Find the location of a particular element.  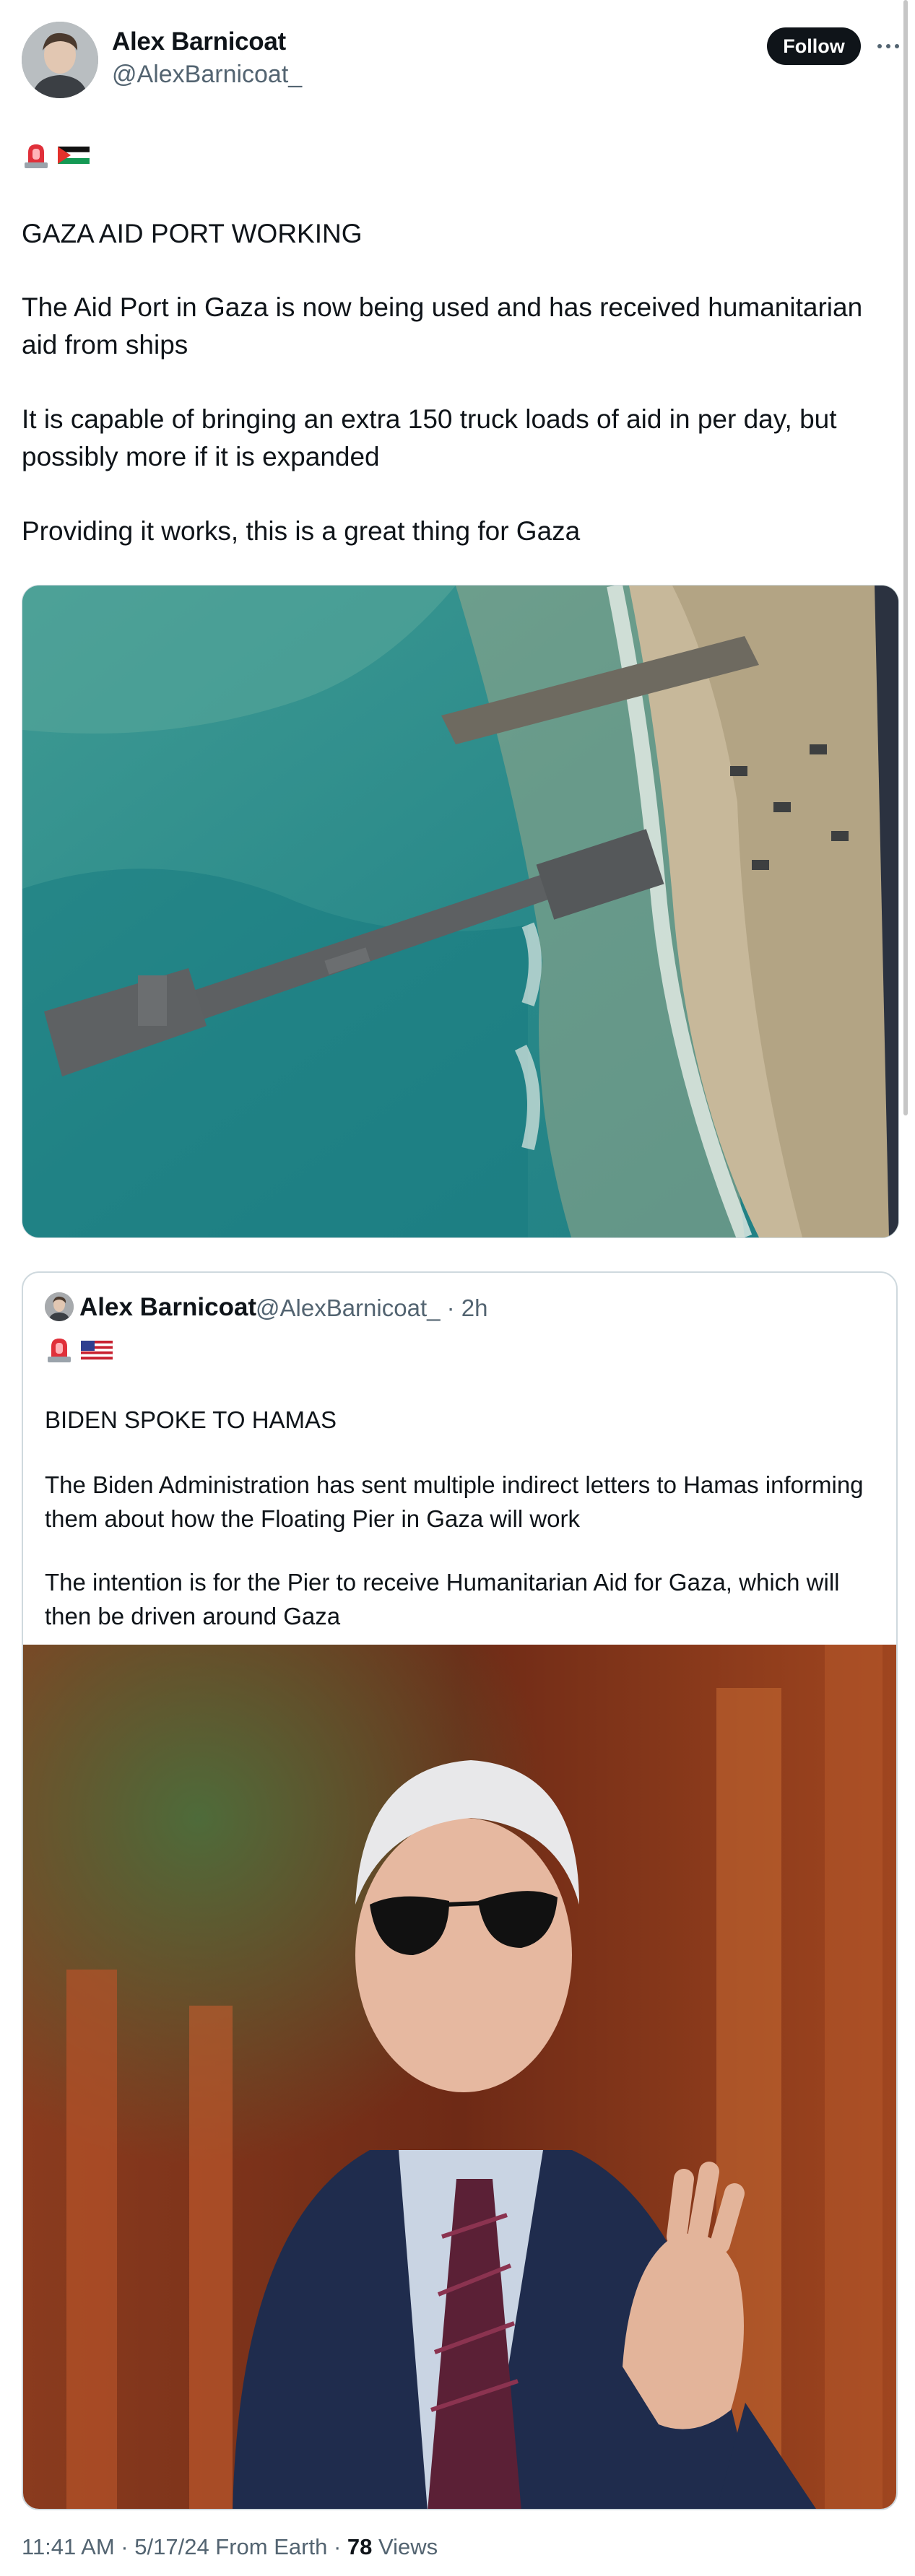

us-flag-emoji is located at coordinates (96, 1349).